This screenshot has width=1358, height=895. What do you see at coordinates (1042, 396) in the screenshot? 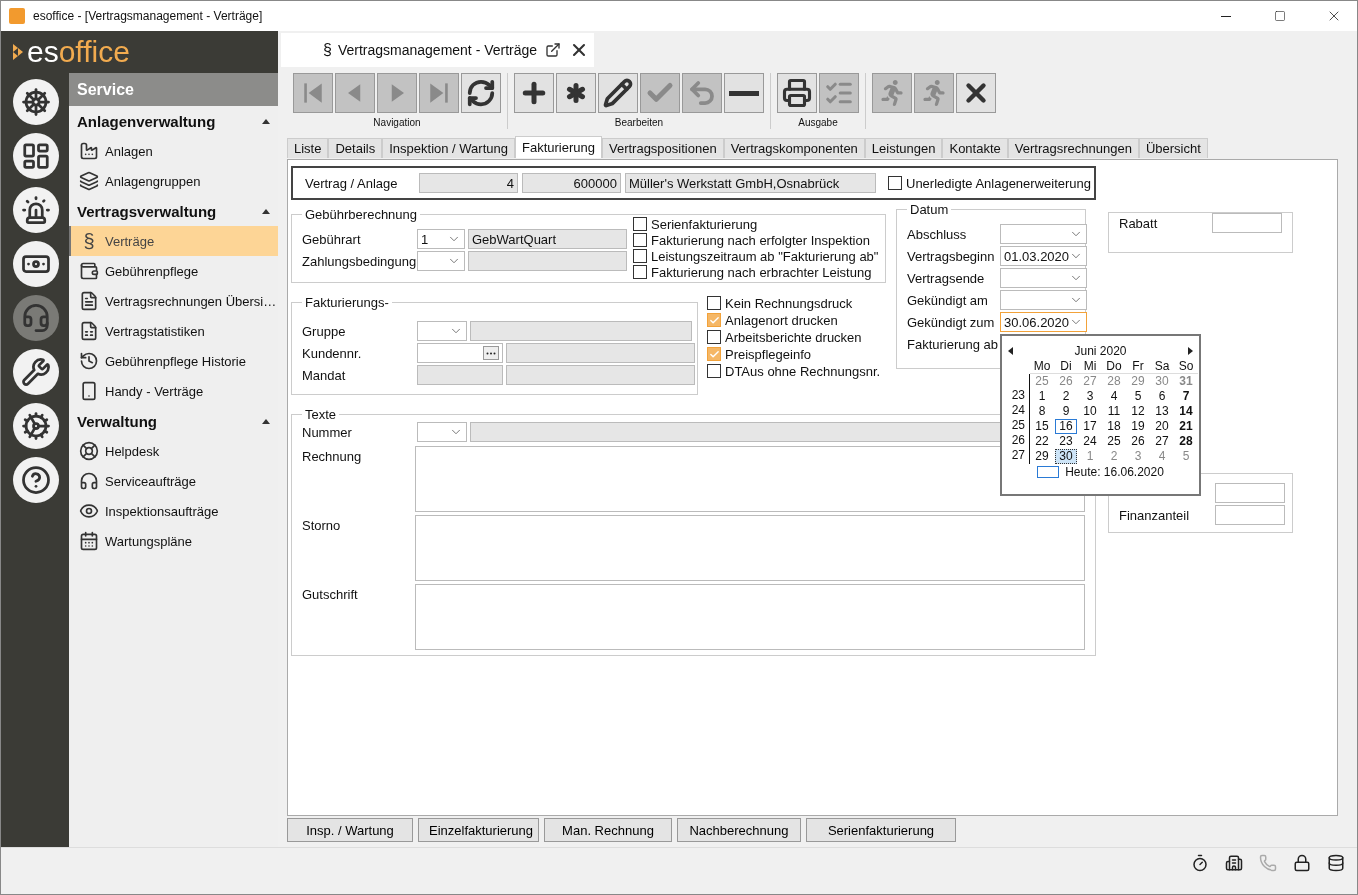
I see `calendar-day: 1` at bounding box center [1042, 396].